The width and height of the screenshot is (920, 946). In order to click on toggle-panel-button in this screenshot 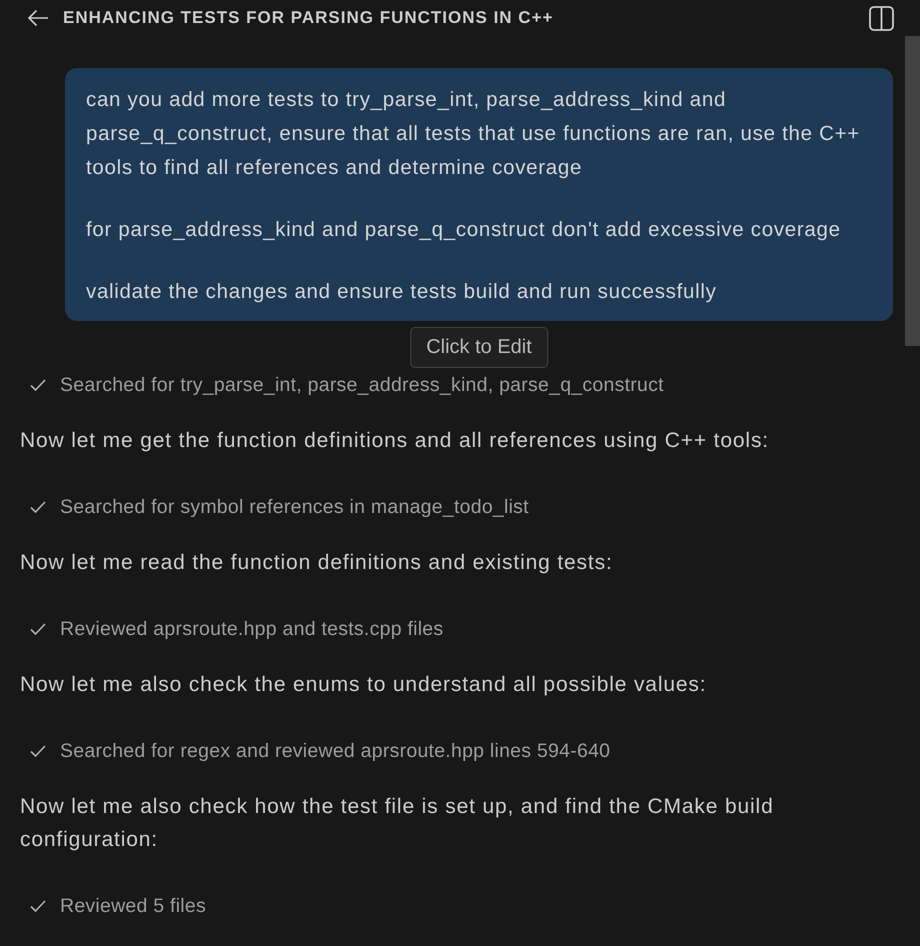, I will do `click(881, 18)`.